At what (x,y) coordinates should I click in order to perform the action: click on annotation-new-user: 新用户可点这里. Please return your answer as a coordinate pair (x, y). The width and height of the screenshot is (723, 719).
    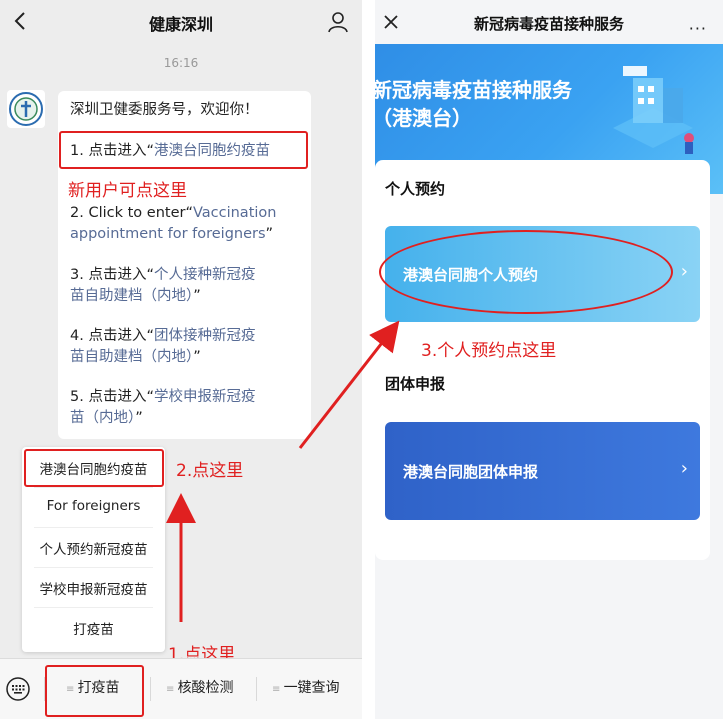
    Looking at the image, I should click on (127, 191).